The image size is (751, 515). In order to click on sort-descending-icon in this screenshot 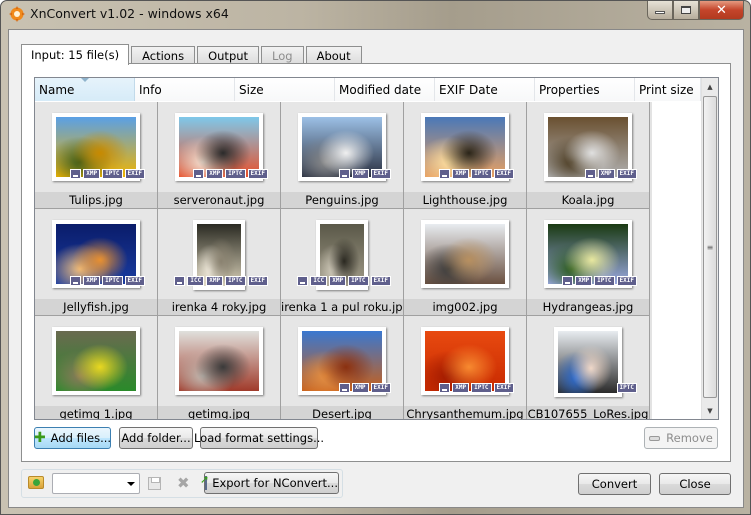, I will do `click(85, 80)`.